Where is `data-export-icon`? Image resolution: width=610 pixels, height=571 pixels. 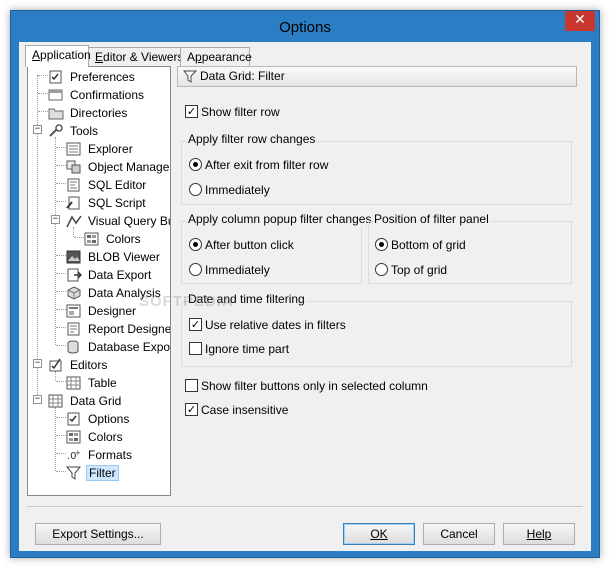 data-export-icon is located at coordinates (74, 275).